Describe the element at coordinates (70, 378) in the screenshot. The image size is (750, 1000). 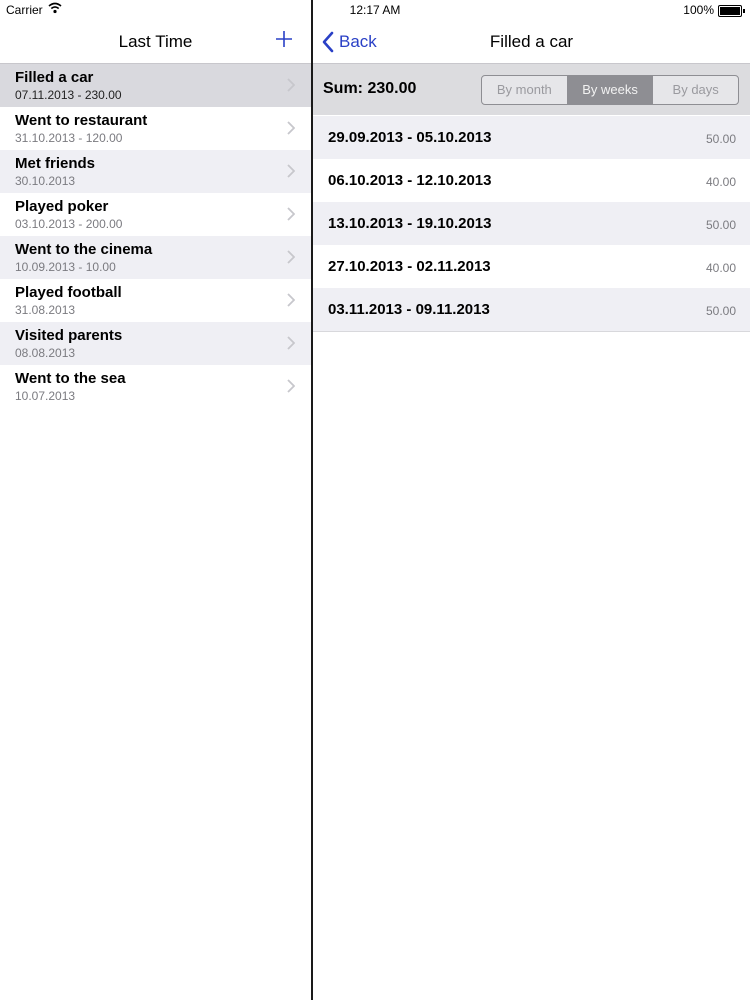
I see `list-item-title: Went to the sea` at that location.